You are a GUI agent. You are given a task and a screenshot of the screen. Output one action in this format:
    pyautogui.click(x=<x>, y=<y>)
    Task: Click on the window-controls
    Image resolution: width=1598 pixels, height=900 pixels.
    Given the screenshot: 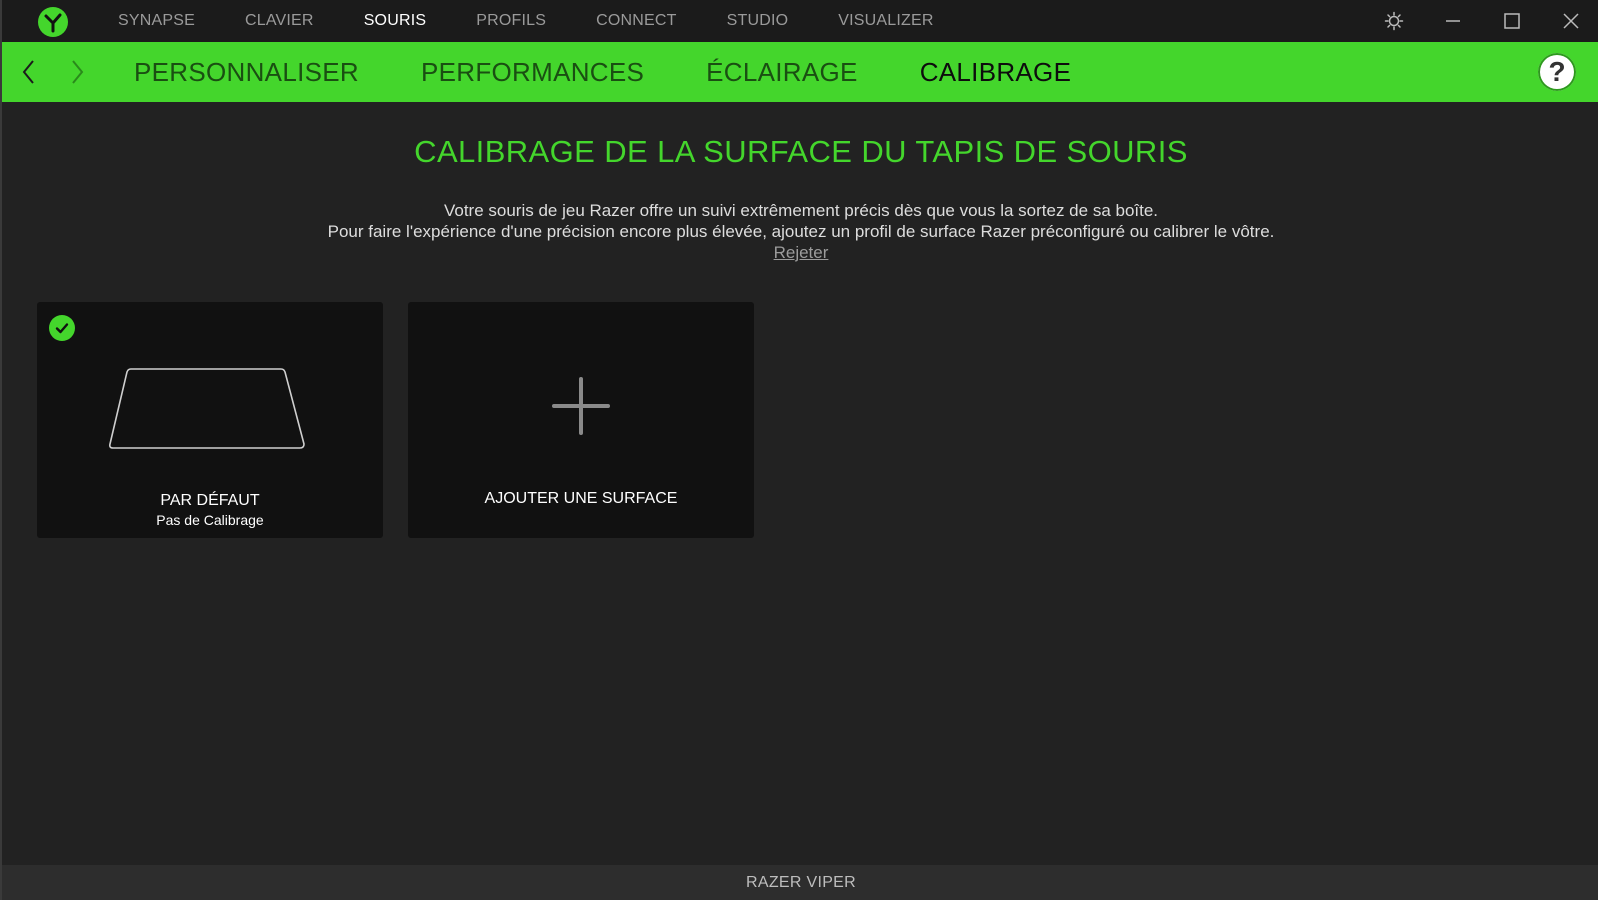 What is the action you would take?
    pyautogui.click(x=1481, y=21)
    